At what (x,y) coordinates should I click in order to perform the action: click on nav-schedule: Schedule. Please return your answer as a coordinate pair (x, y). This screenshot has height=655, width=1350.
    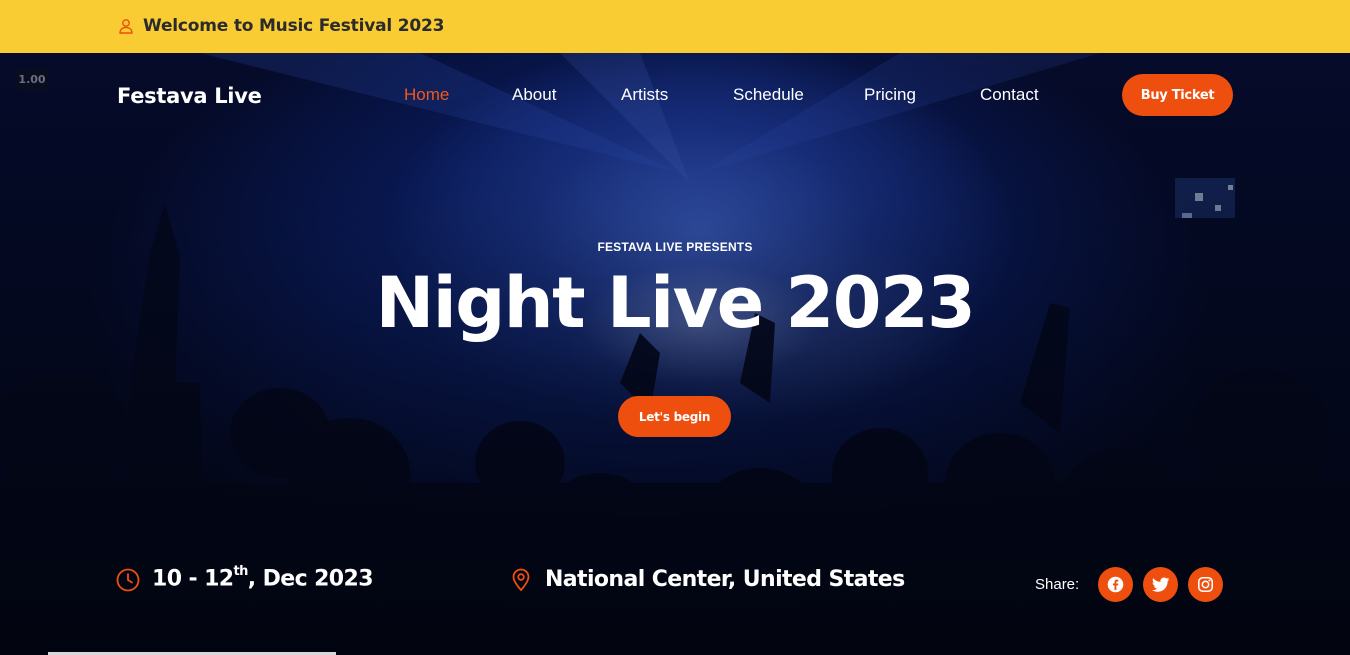
    Looking at the image, I should click on (768, 95).